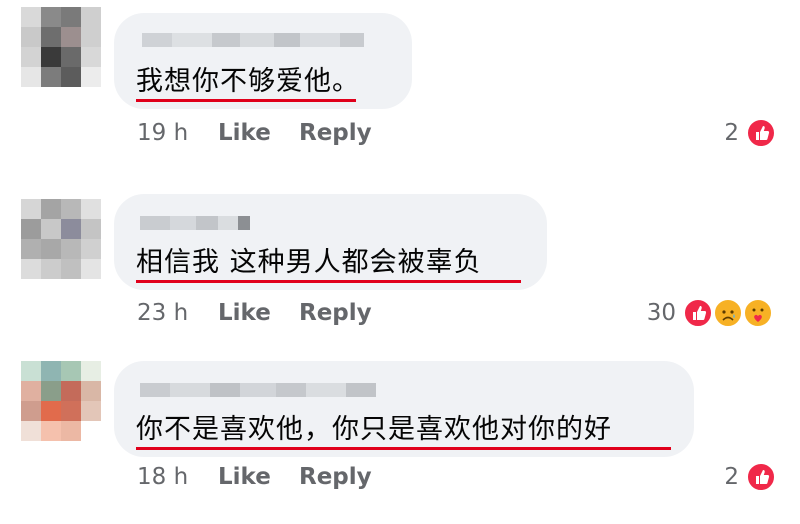  I want to click on comment-bubble: 相信我 这种男人都会被辜负, so click(330, 242).